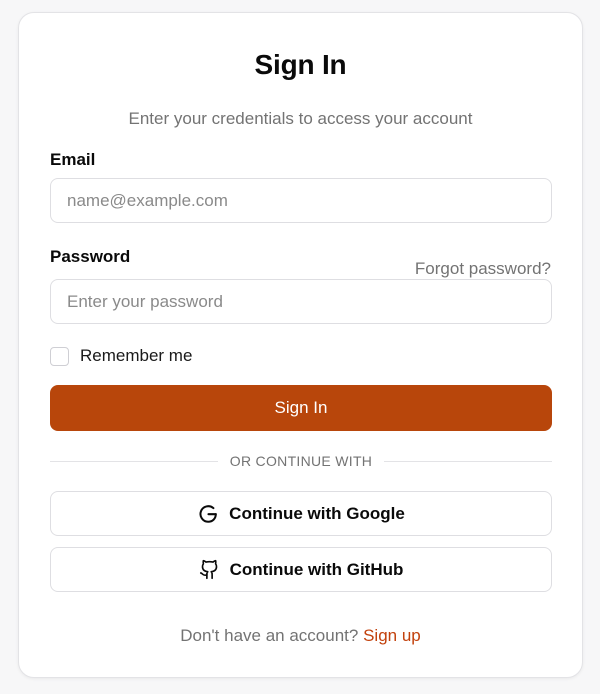 Image resolution: width=600 pixels, height=694 pixels. Describe the element at coordinates (301, 408) in the screenshot. I see `sign-in-button: Sign In` at that location.